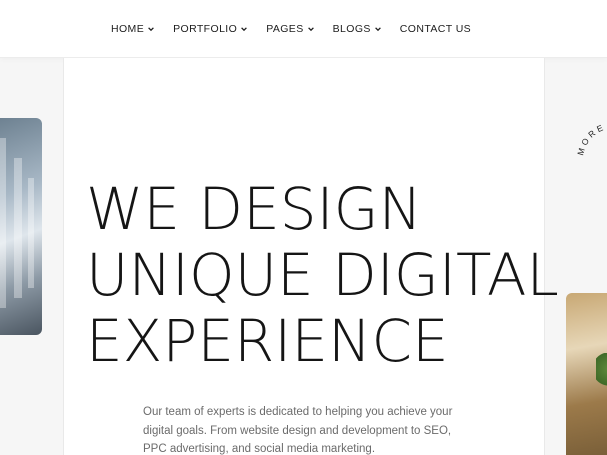 The image size is (607, 455). I want to click on nav-item-portfolio: PORTFOLIO, so click(210, 29).